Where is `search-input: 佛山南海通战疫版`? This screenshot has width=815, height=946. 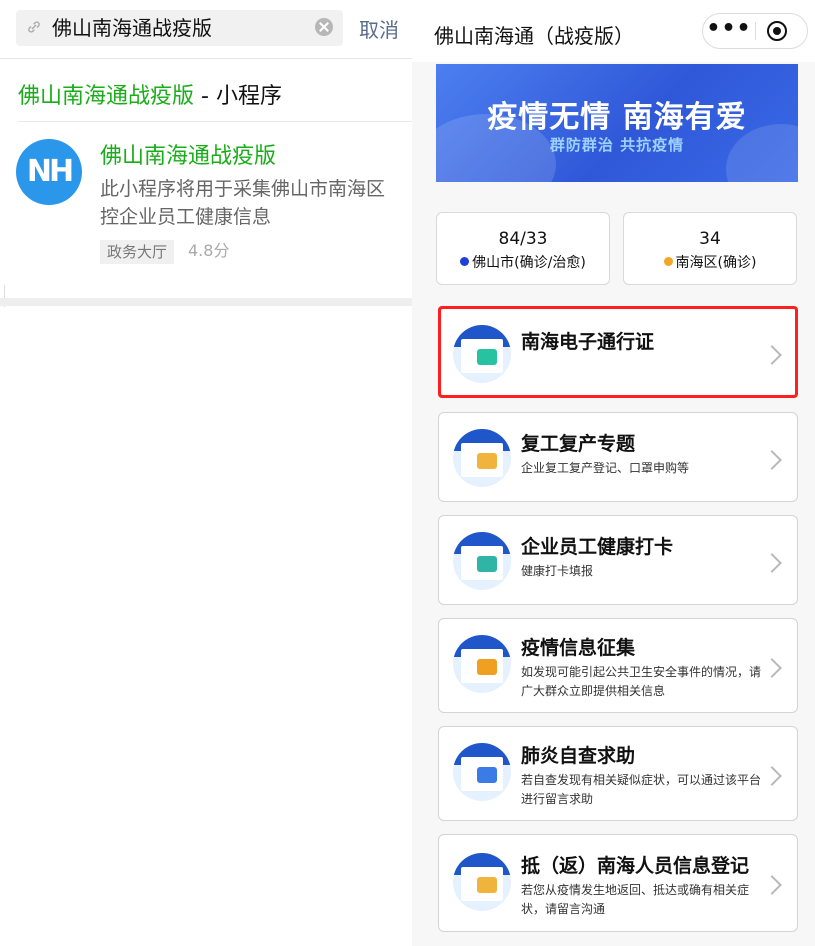
search-input: 佛山南海通战疫版 is located at coordinates (132, 28).